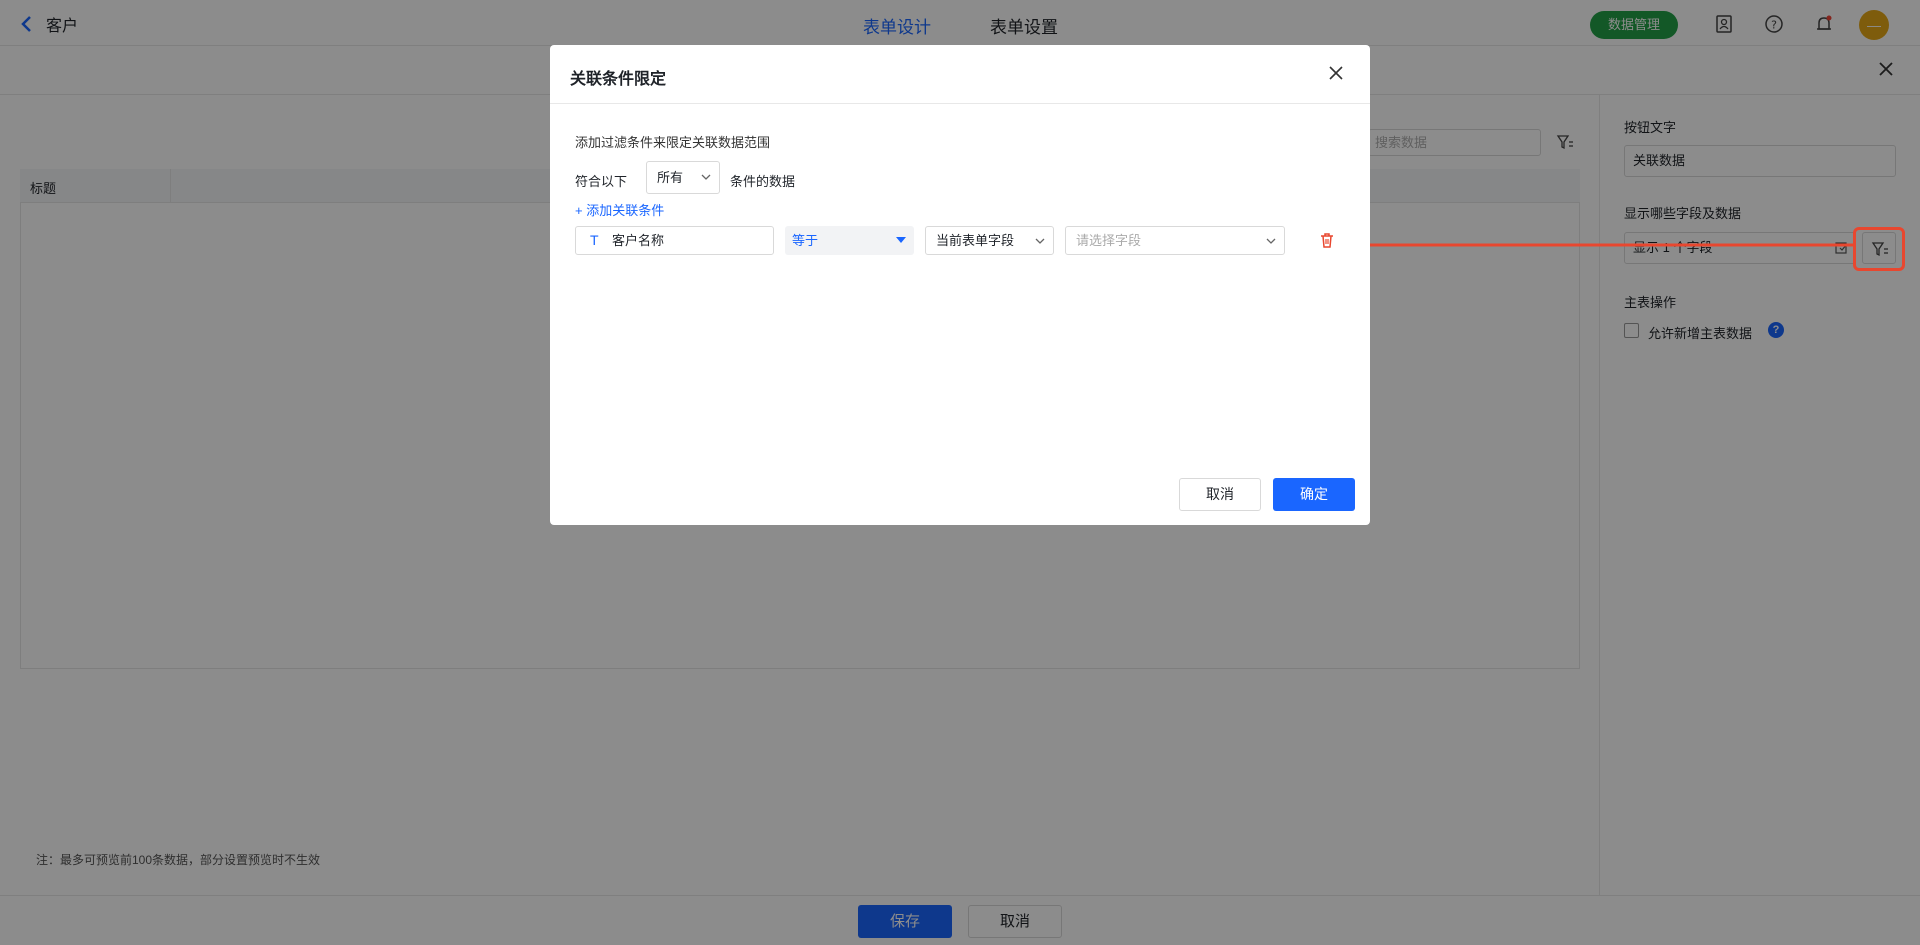 This screenshot has width=1920, height=945. Describe the element at coordinates (1175, 240) in the screenshot. I see `condition-value-select: 请选择字段` at that location.